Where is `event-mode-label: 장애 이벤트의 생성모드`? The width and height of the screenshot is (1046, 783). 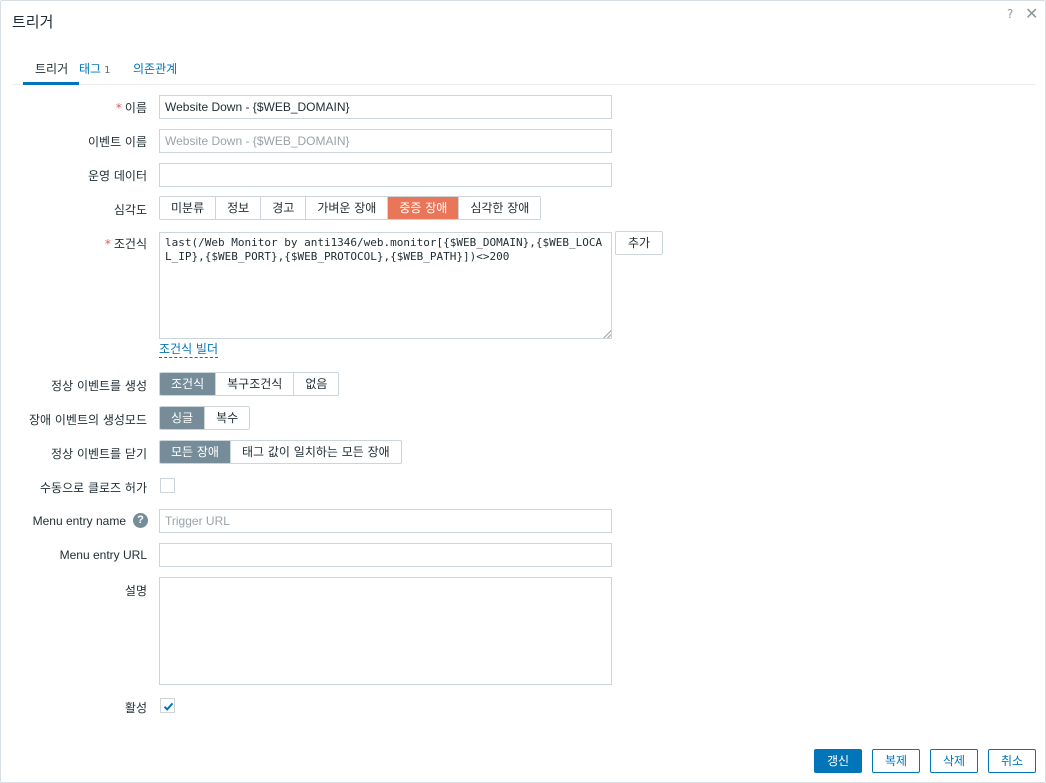
event-mode-label: 장애 이벤트의 생성모드 is located at coordinates (87, 420).